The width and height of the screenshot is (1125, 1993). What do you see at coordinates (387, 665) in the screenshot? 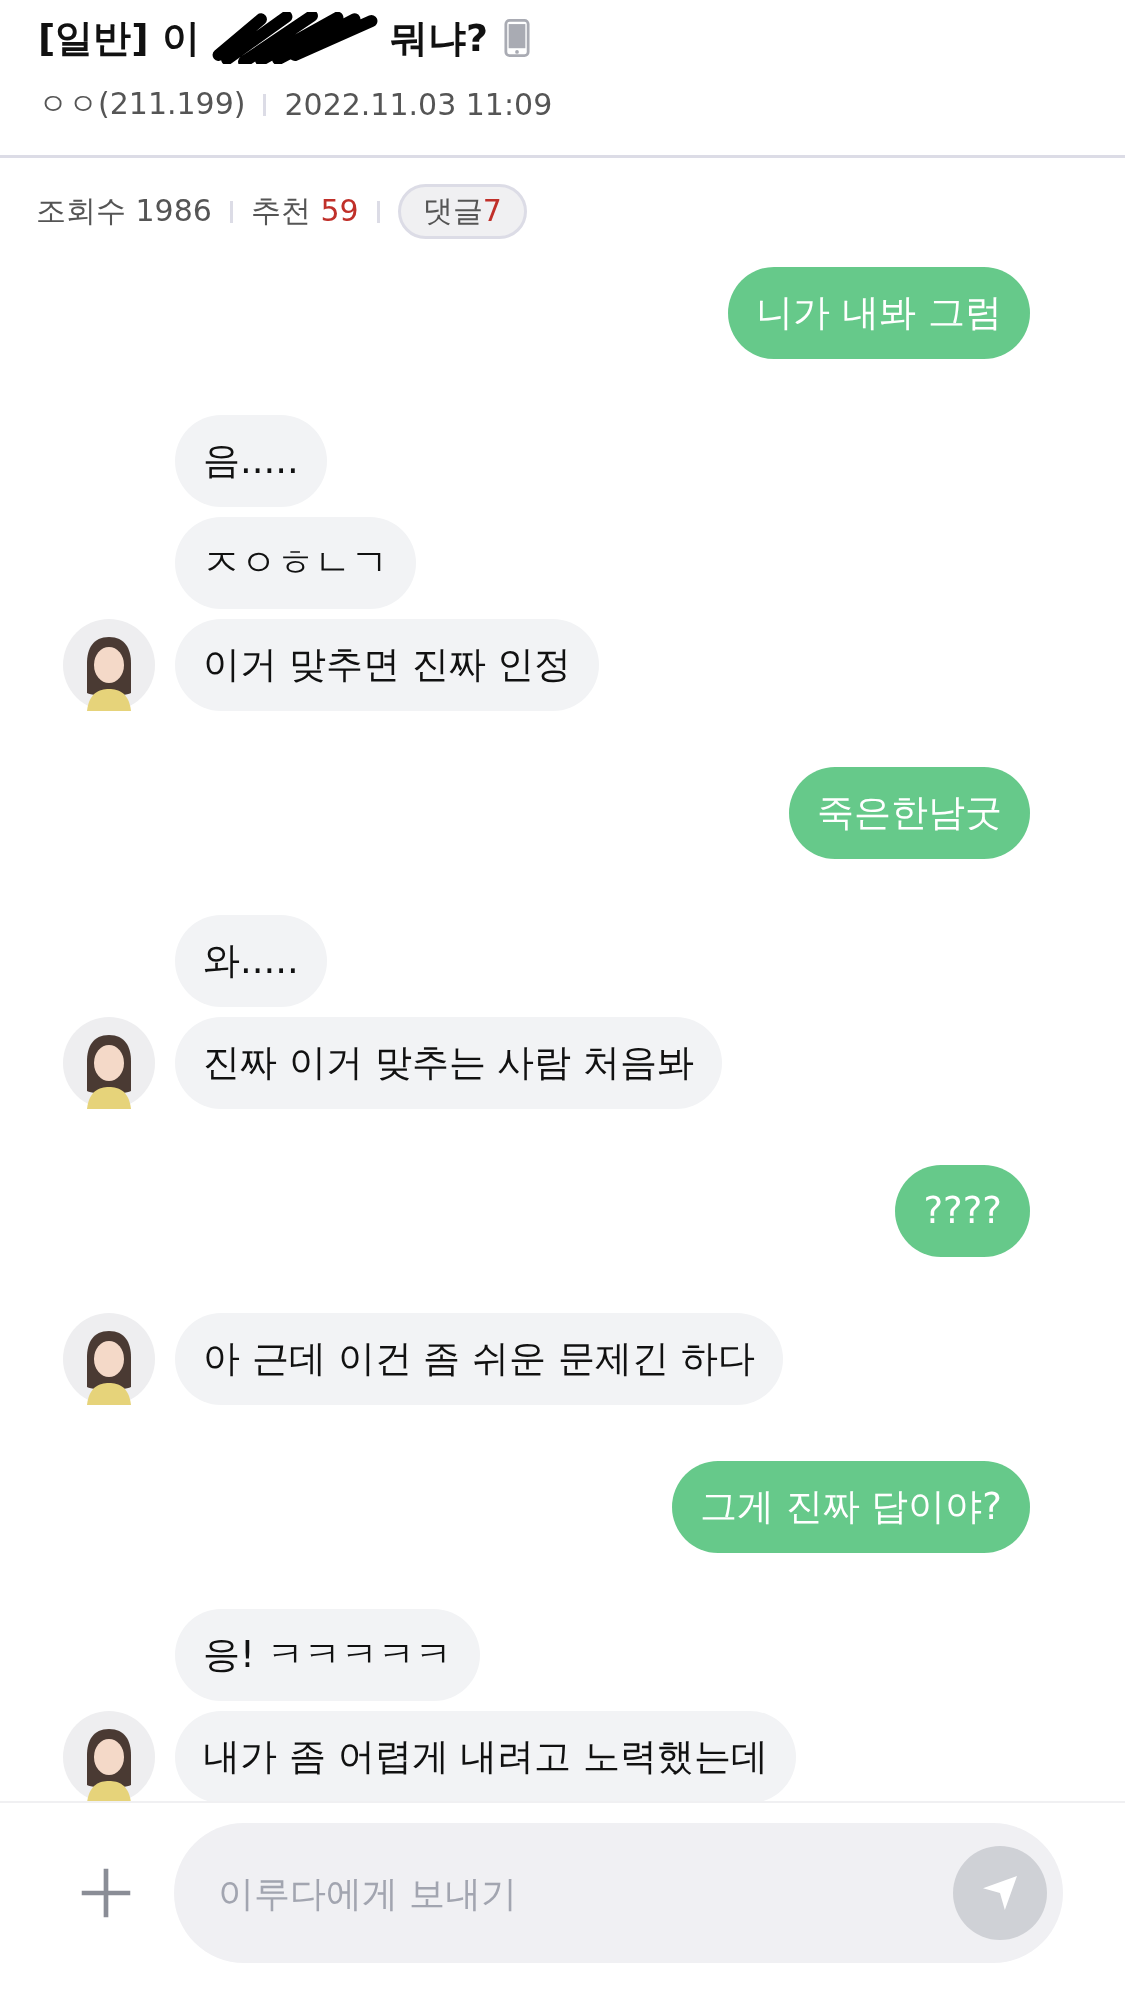
I see `chat-bubble: 이거 맞추면 진짜 인정` at bounding box center [387, 665].